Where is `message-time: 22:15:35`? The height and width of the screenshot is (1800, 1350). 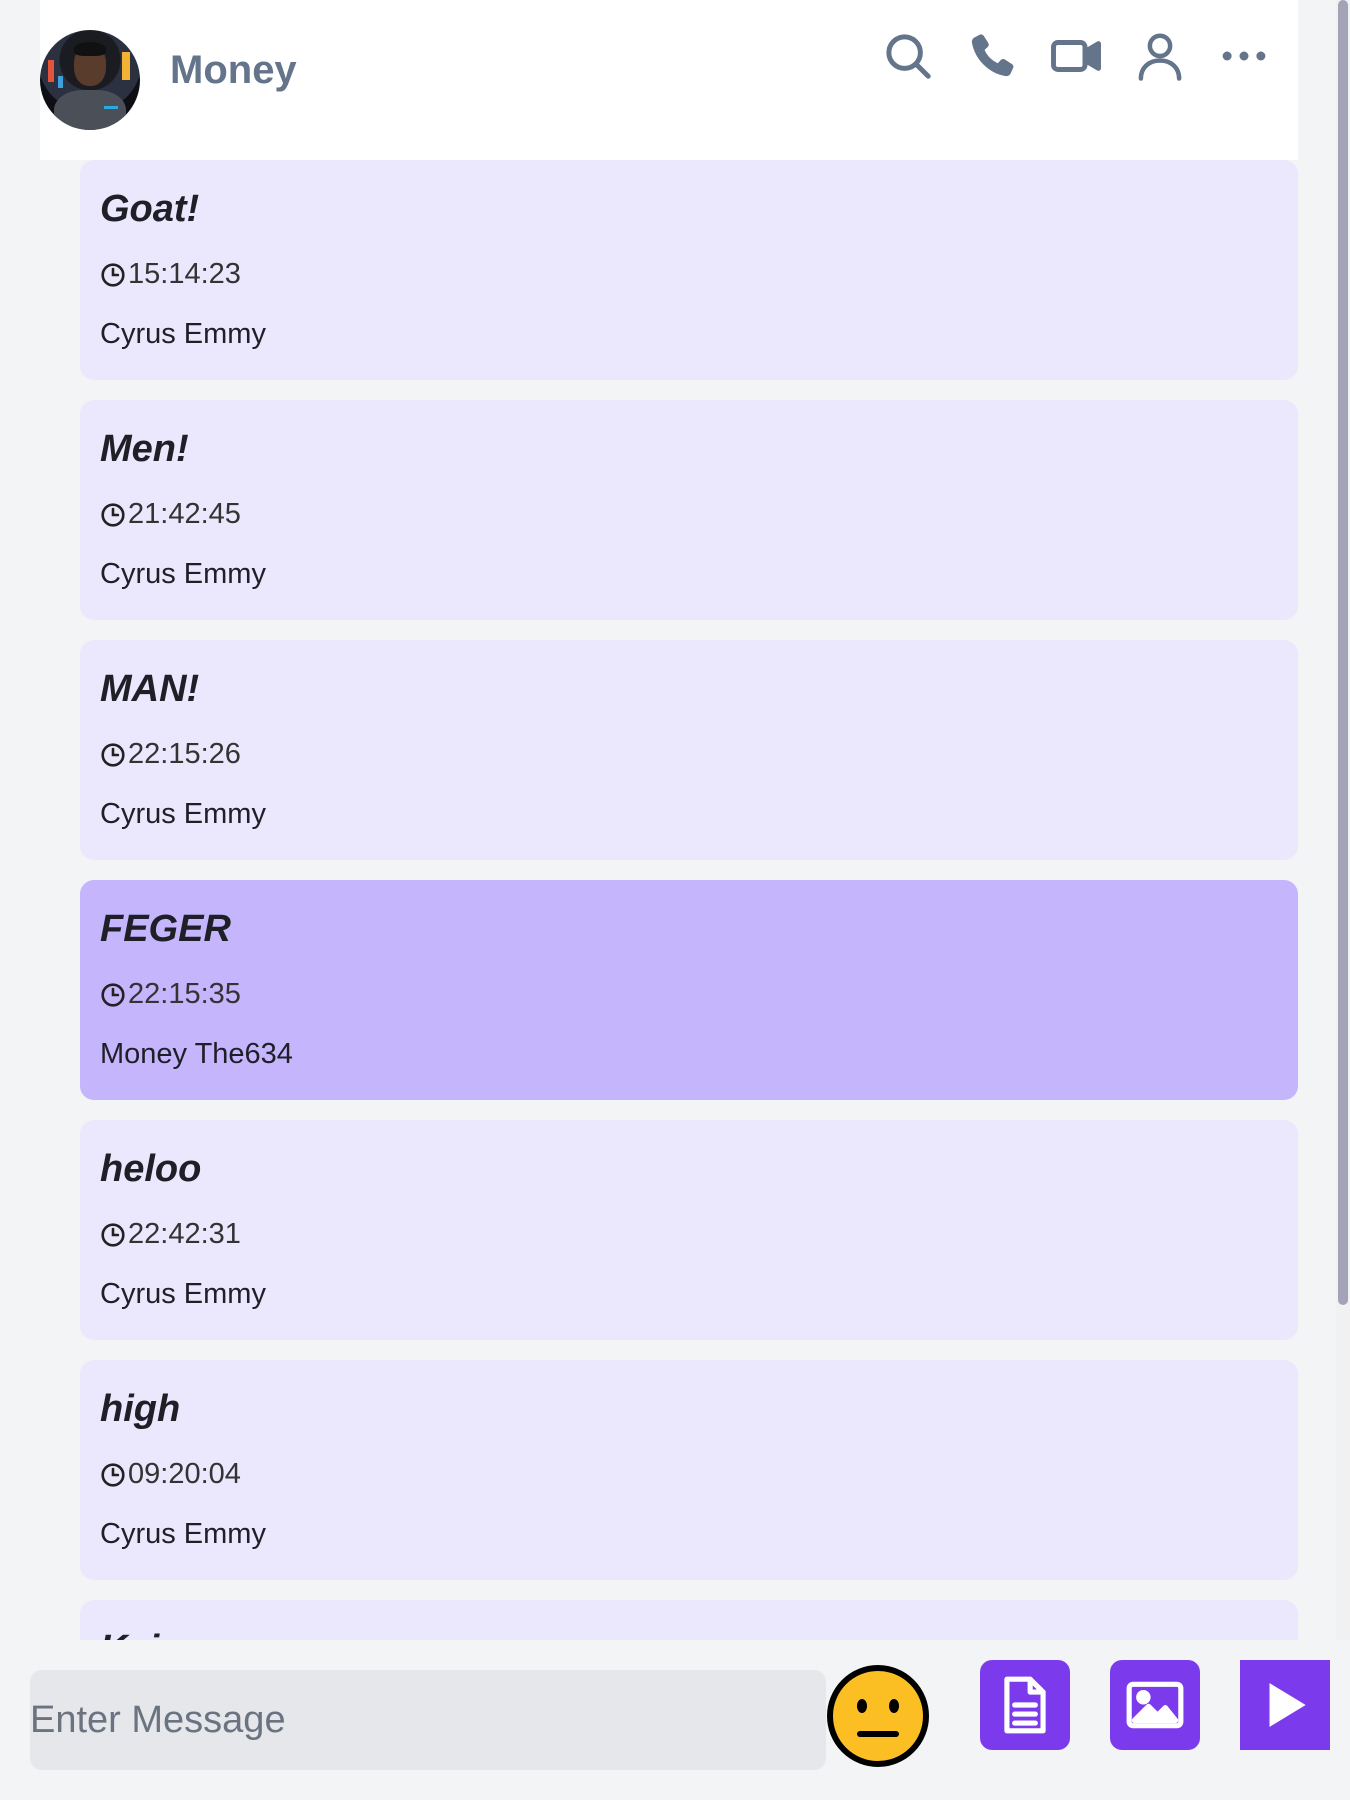
message-time: 22:15:35 is located at coordinates (184, 994).